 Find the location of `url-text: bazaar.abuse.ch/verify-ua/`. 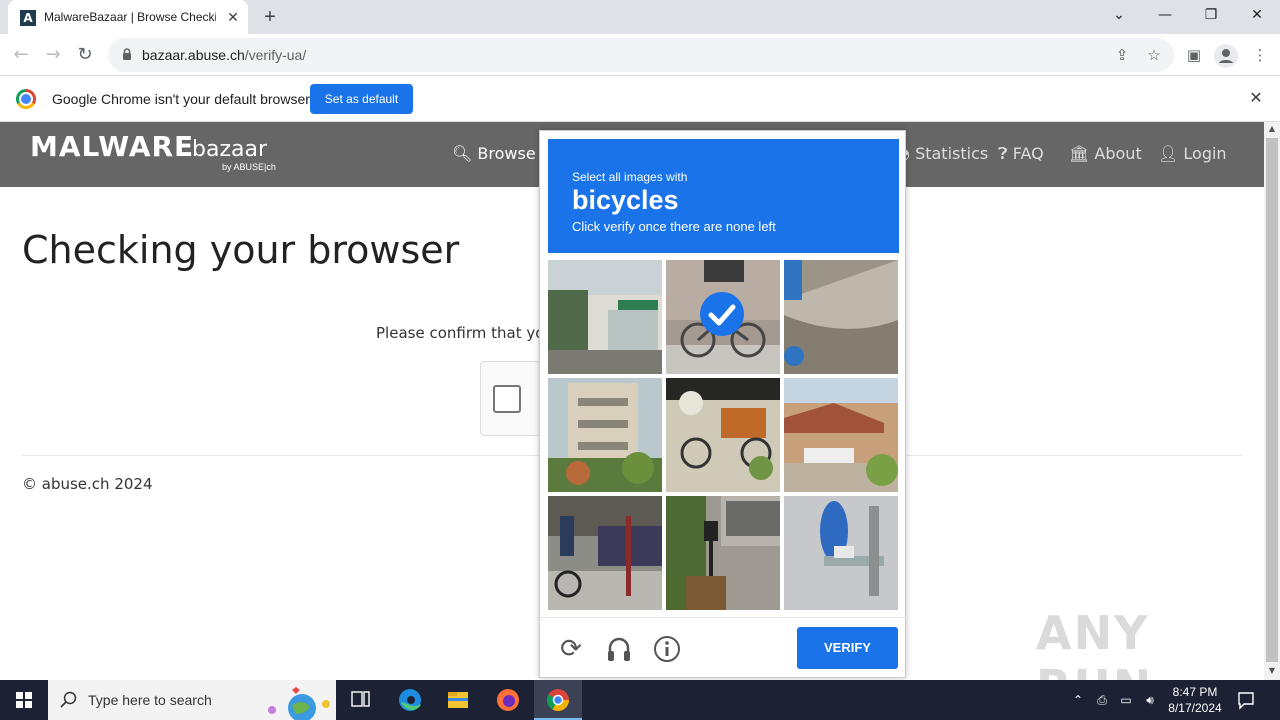

url-text: bazaar.abuse.ch/verify-ua/ is located at coordinates (224, 55).